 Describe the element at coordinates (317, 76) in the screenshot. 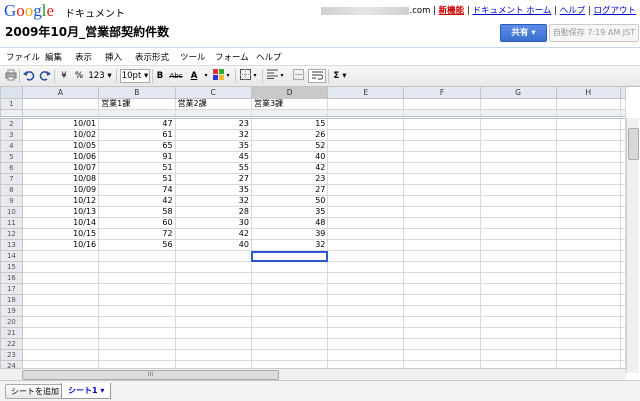

I see `wrap-text-icon` at that location.